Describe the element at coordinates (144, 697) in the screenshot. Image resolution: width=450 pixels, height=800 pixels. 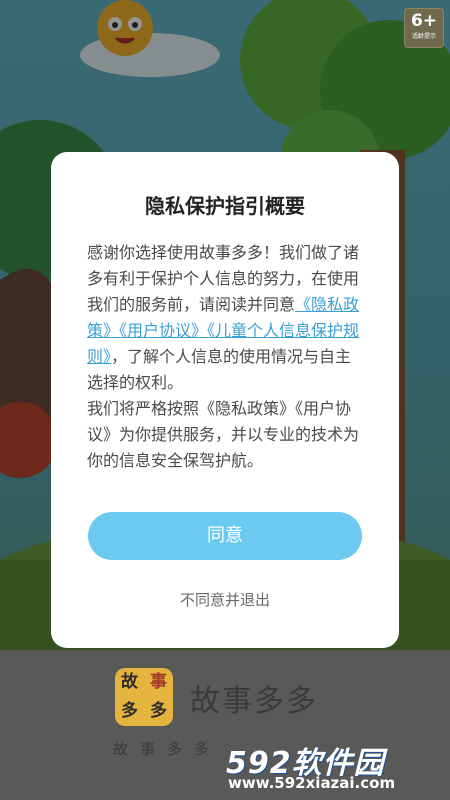
I see `app-logo: 故 事 多 多` at that location.